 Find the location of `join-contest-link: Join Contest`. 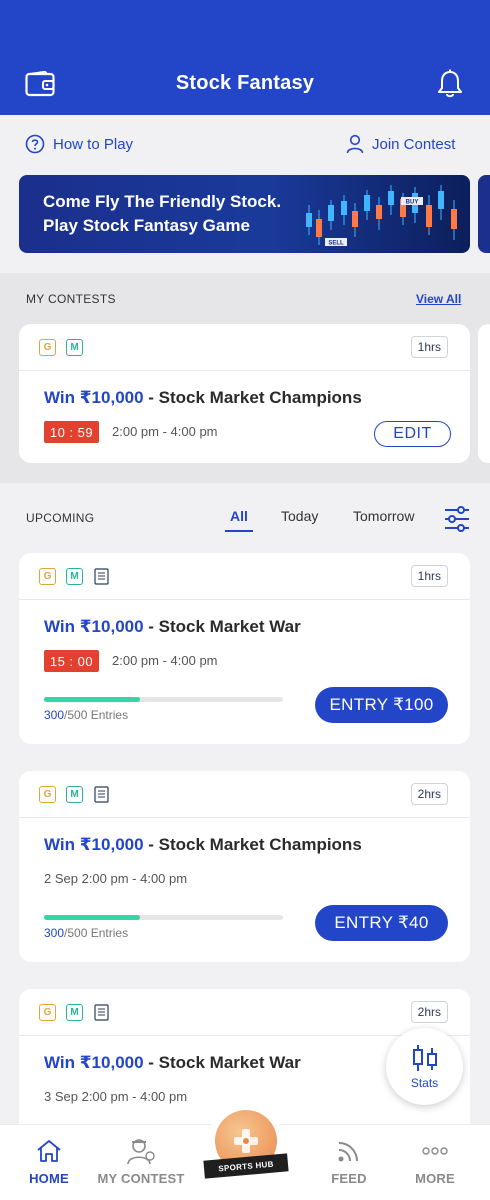

join-contest-link: Join Contest is located at coordinates (400, 144).